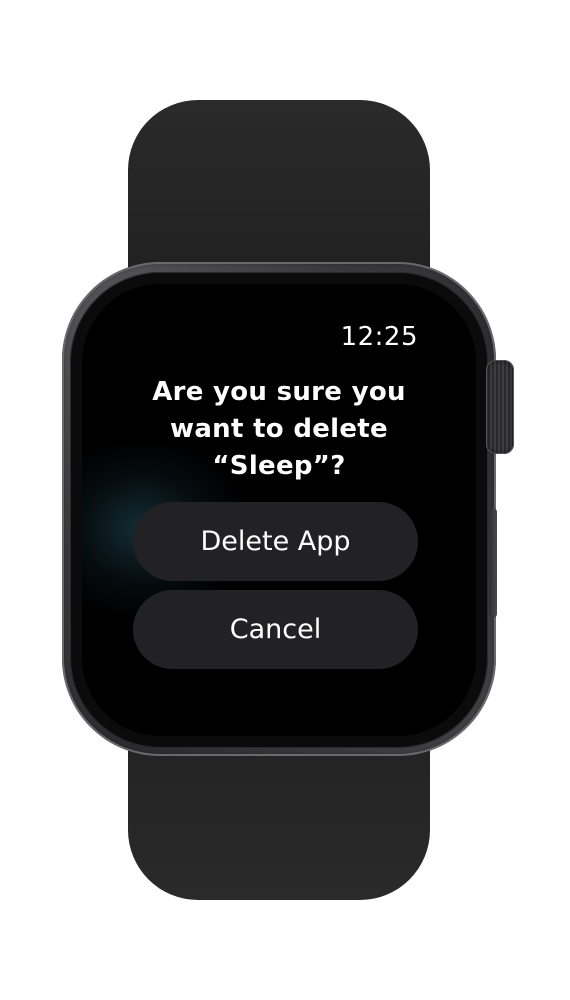 The width and height of the screenshot is (570, 1000). I want to click on status-time: 12:25, so click(379, 337).